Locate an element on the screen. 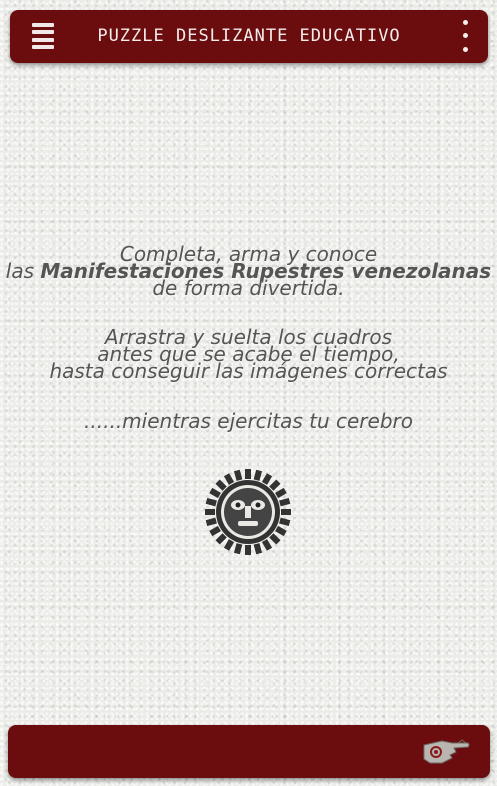 The width and height of the screenshot is (497, 786). instructions-line-3: hasta conseguir las imágenes correctas is located at coordinates (248, 371).